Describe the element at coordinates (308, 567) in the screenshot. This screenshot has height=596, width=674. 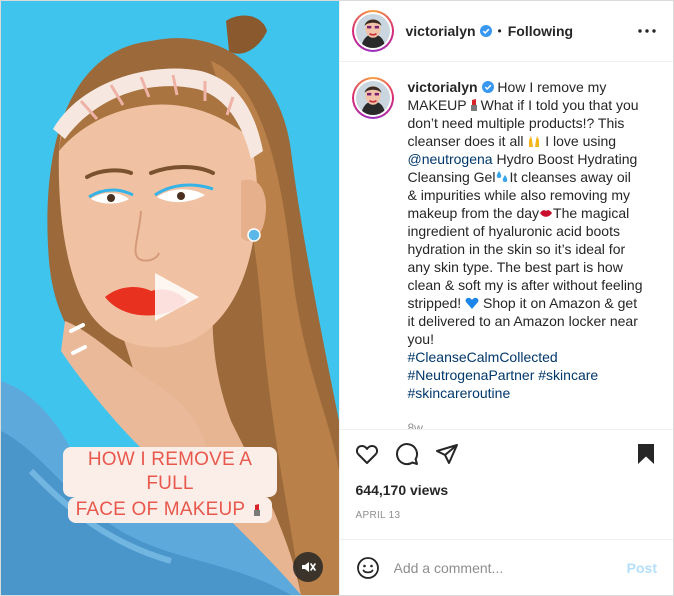
I see `audio-muted-icon` at that location.